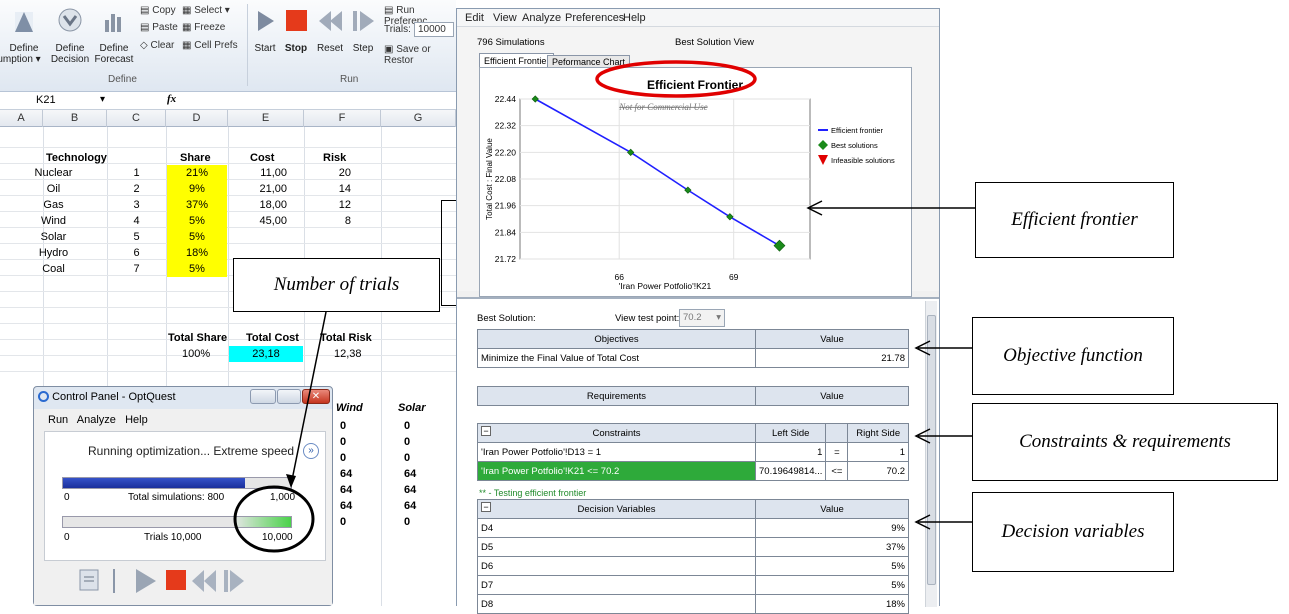 The height and width of the screenshot is (614, 1289). Describe the element at coordinates (308, 398) in the screenshot. I see `trials-arrow` at that location.